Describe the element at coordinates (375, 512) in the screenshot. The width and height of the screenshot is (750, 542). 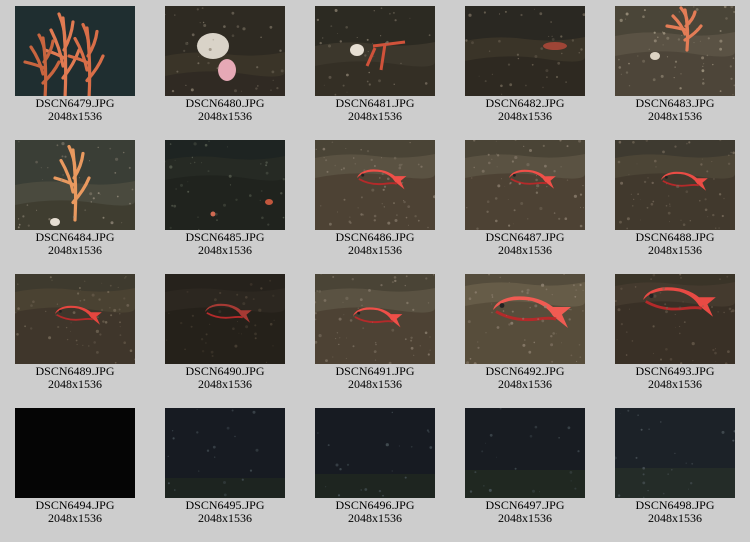
I see `thumbnail-caption: DSCN6496.JPG 2048x1536` at that location.